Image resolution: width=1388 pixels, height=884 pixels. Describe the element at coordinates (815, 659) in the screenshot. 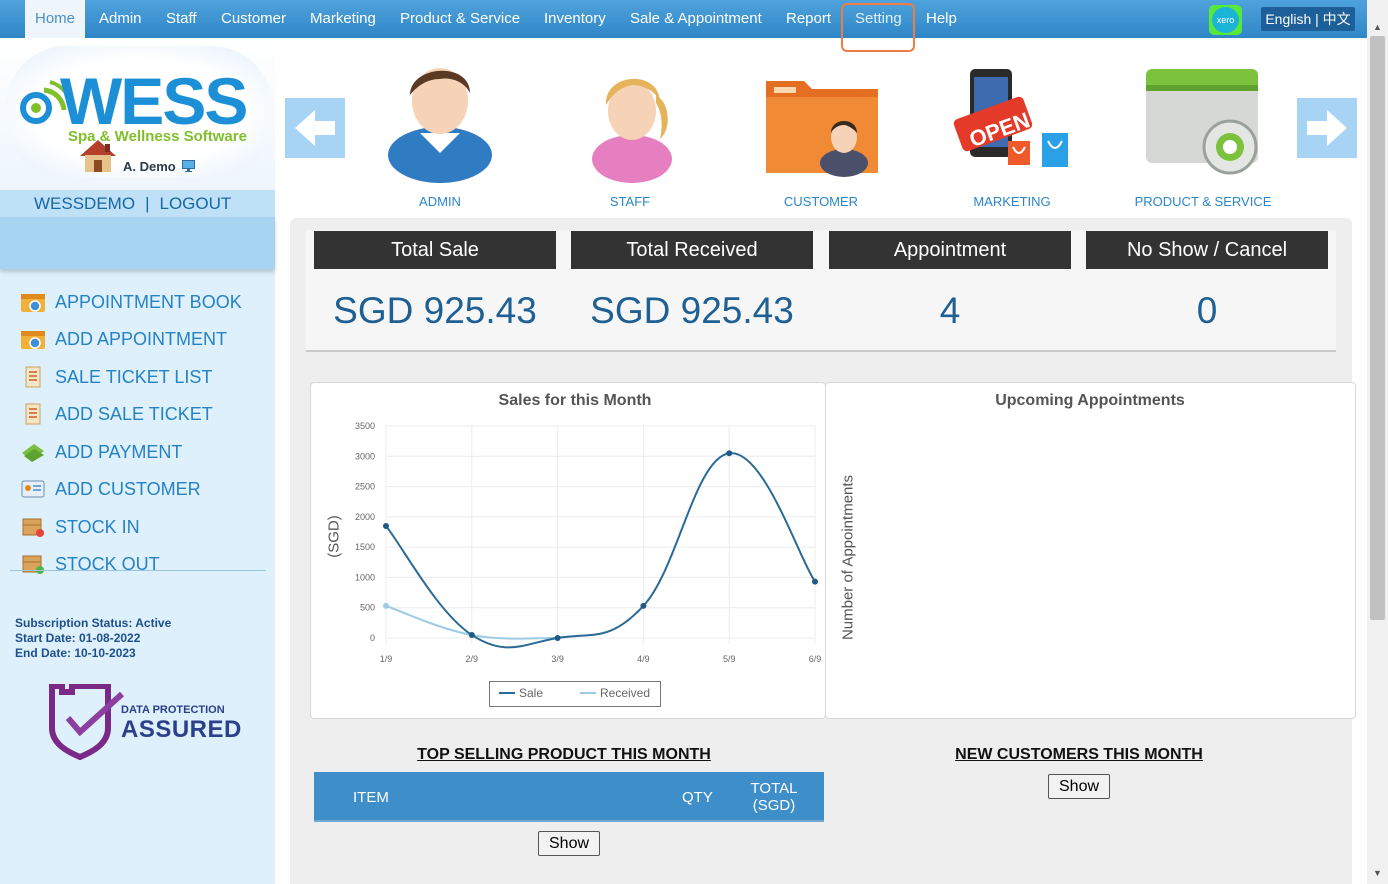

I see `x-tick-label: 6/9` at that location.